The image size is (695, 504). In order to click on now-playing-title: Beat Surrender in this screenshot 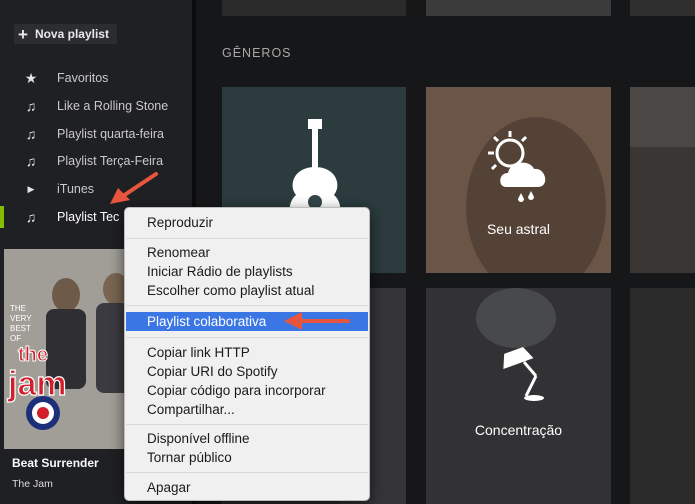, I will do `click(55, 463)`.